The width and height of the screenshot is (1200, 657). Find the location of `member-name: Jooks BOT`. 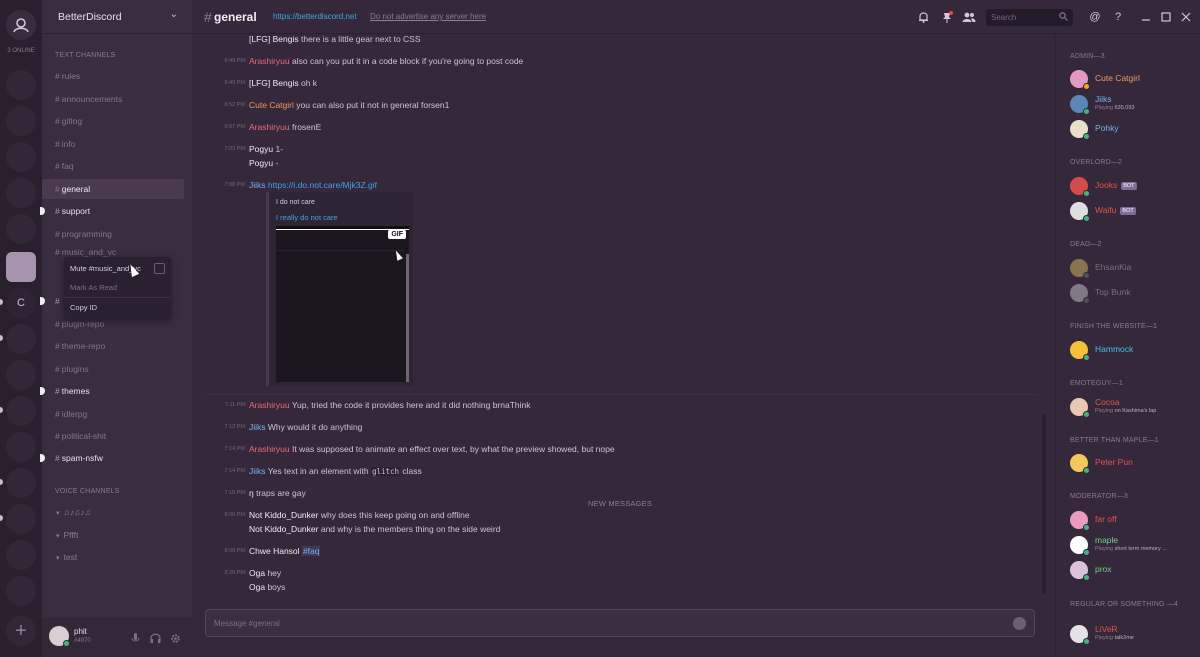

member-name: Jooks BOT is located at coordinates (1116, 185).